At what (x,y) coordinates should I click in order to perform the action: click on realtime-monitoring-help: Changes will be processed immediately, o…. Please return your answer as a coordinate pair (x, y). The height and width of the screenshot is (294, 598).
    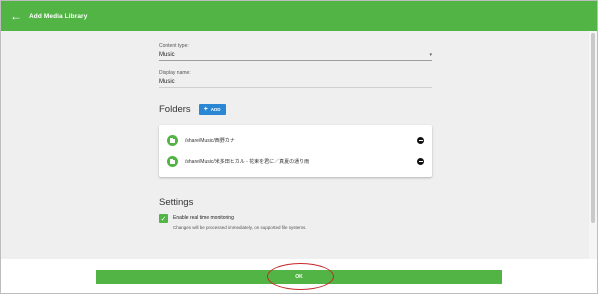
    Looking at the image, I should click on (240, 227).